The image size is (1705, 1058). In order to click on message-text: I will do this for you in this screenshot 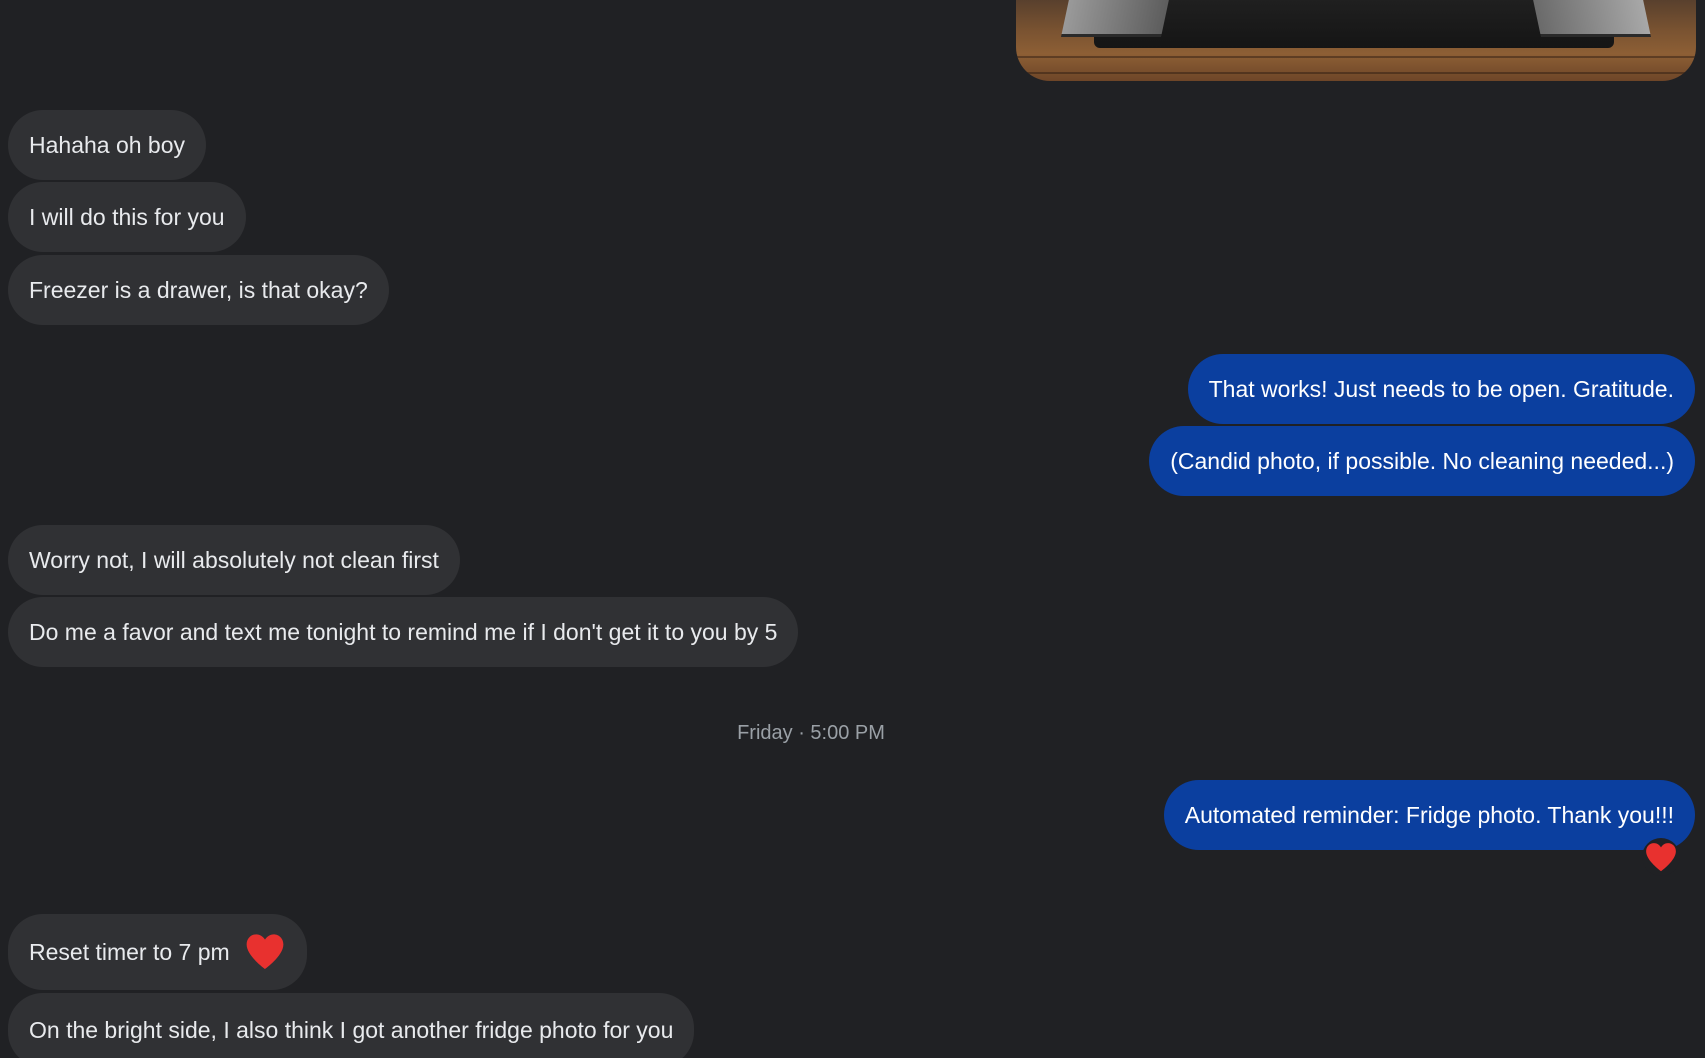, I will do `click(127, 217)`.